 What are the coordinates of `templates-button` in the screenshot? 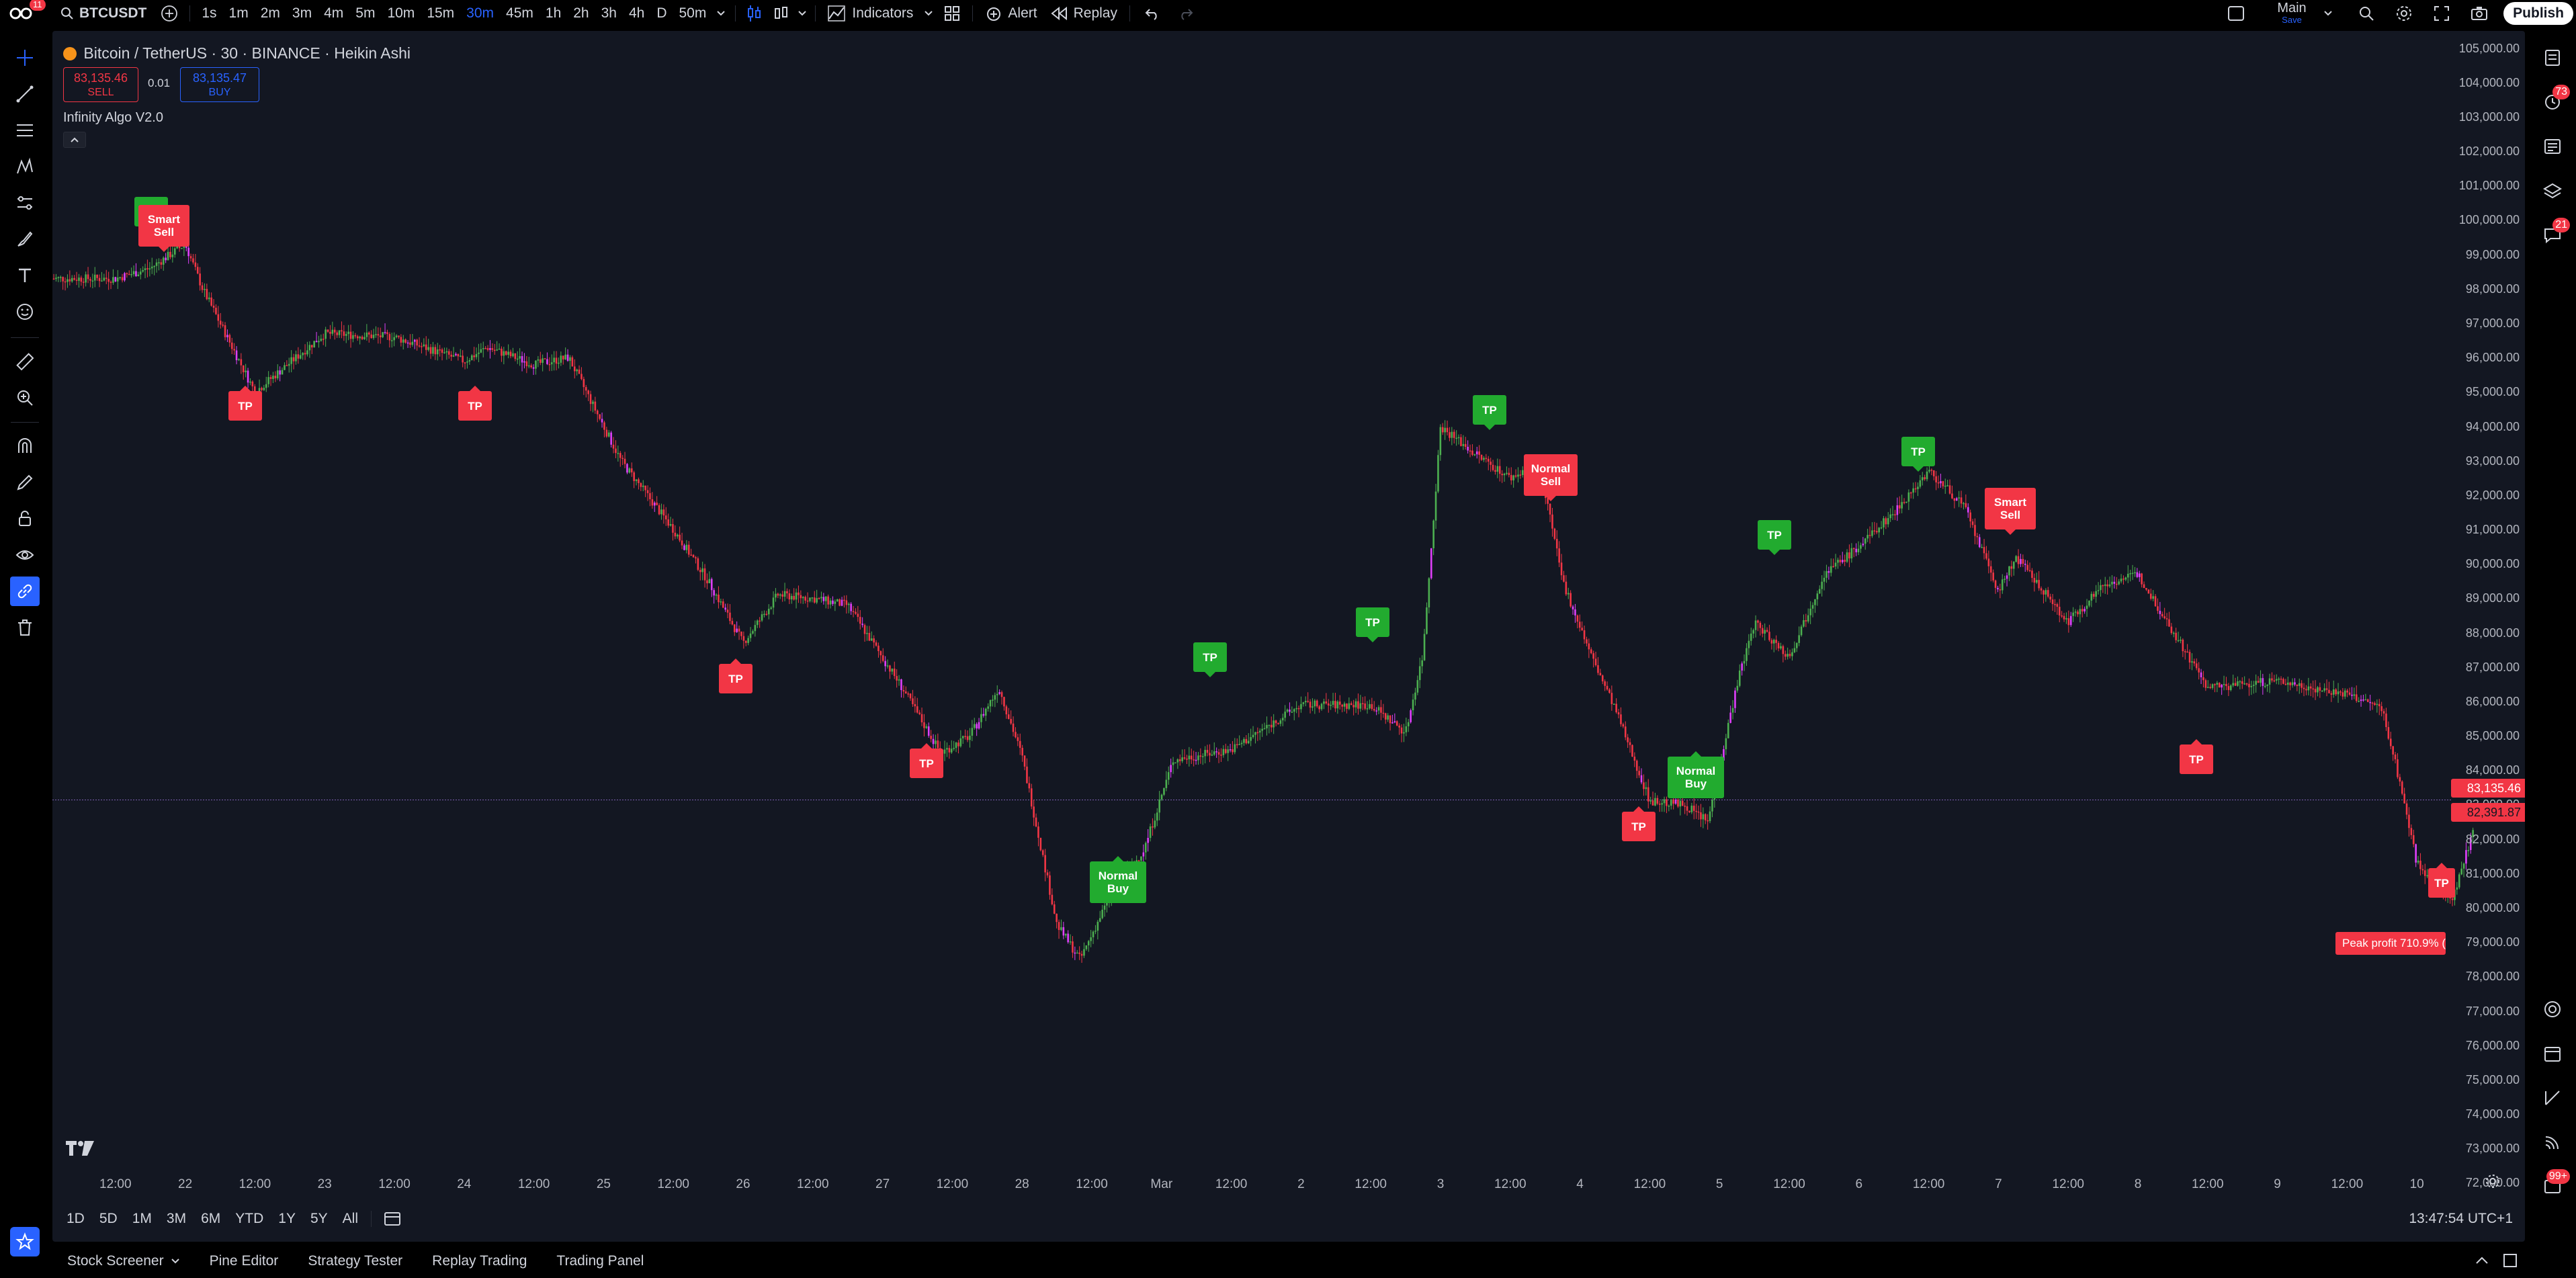 It's located at (952, 14).